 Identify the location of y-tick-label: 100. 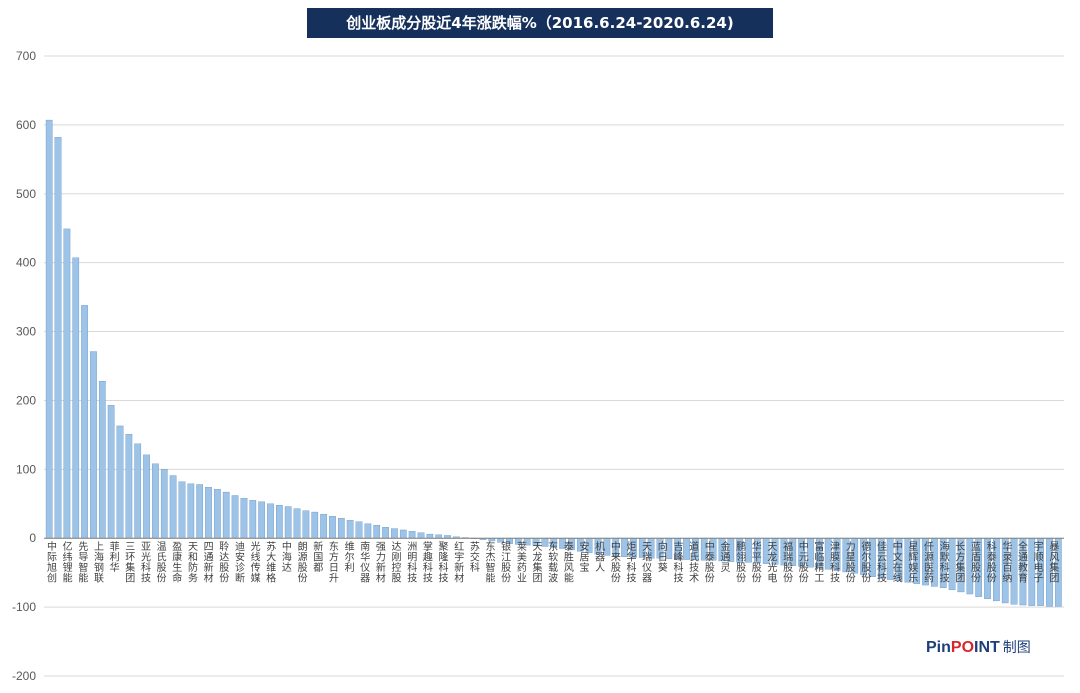
(26, 469).